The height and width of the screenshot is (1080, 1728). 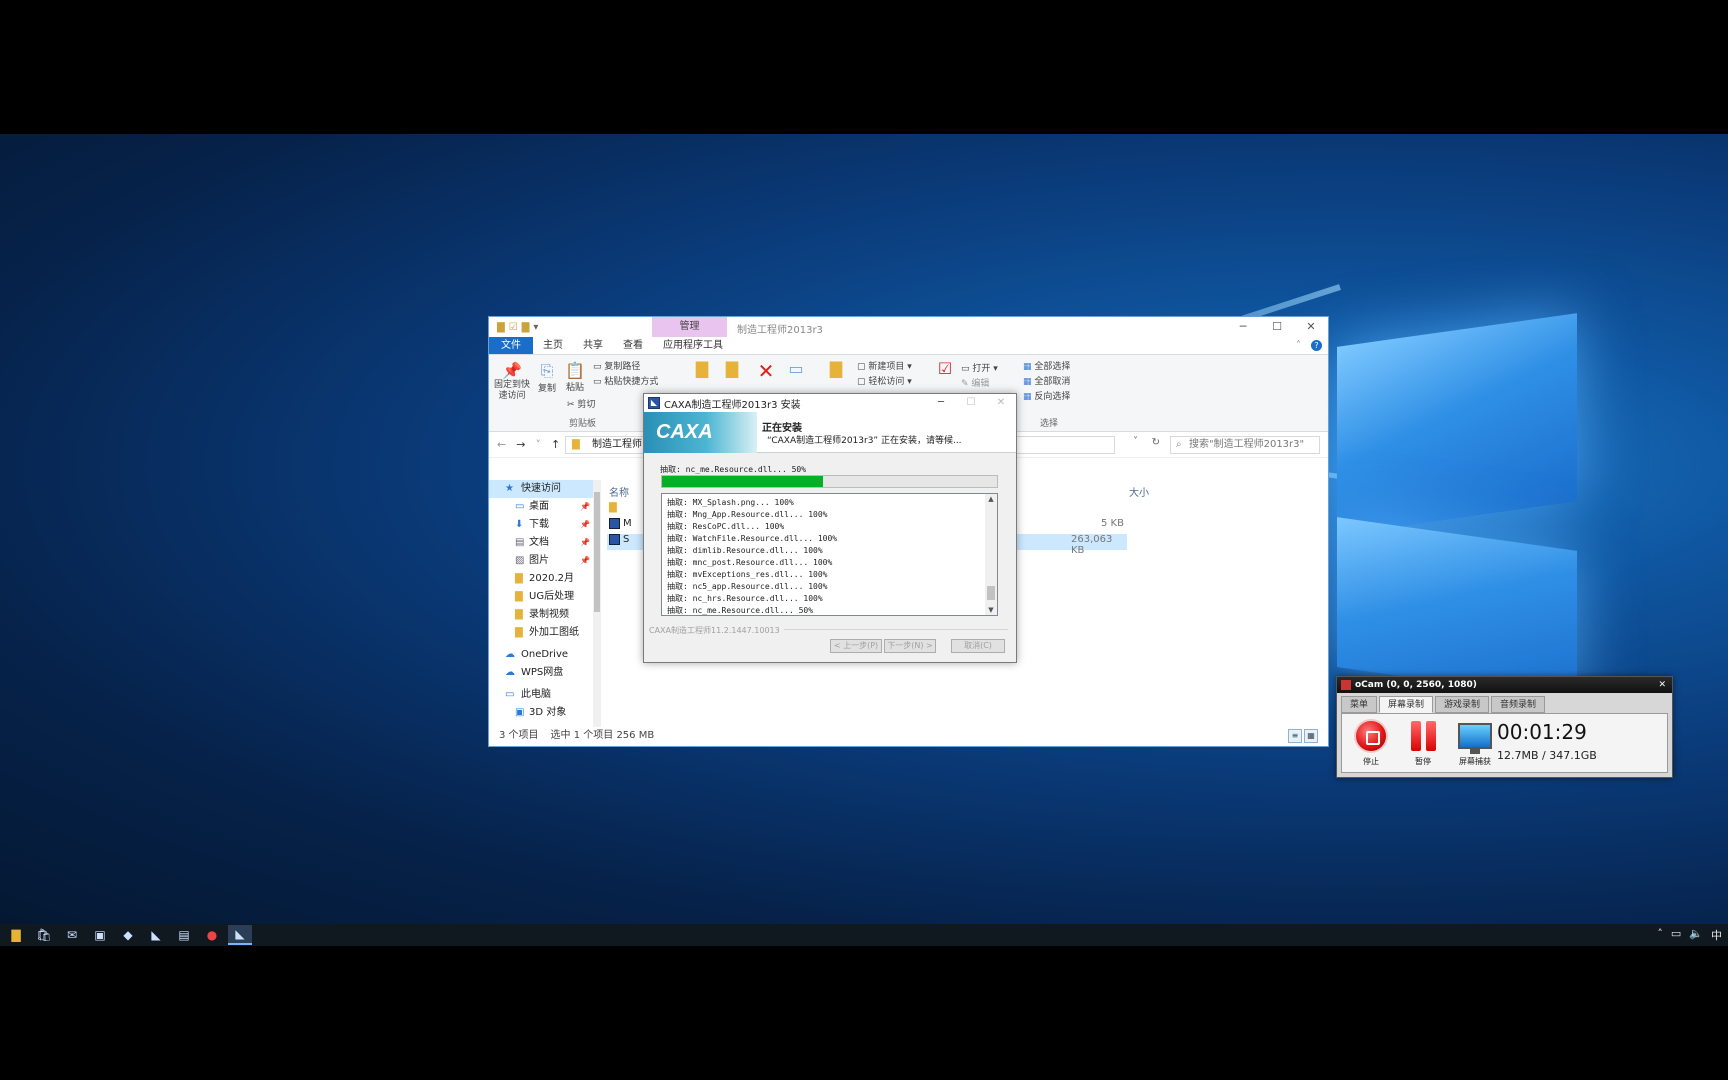 What do you see at coordinates (542, 525) in the screenshot?
I see `nav-item: ⬇ 下载 📌` at bounding box center [542, 525].